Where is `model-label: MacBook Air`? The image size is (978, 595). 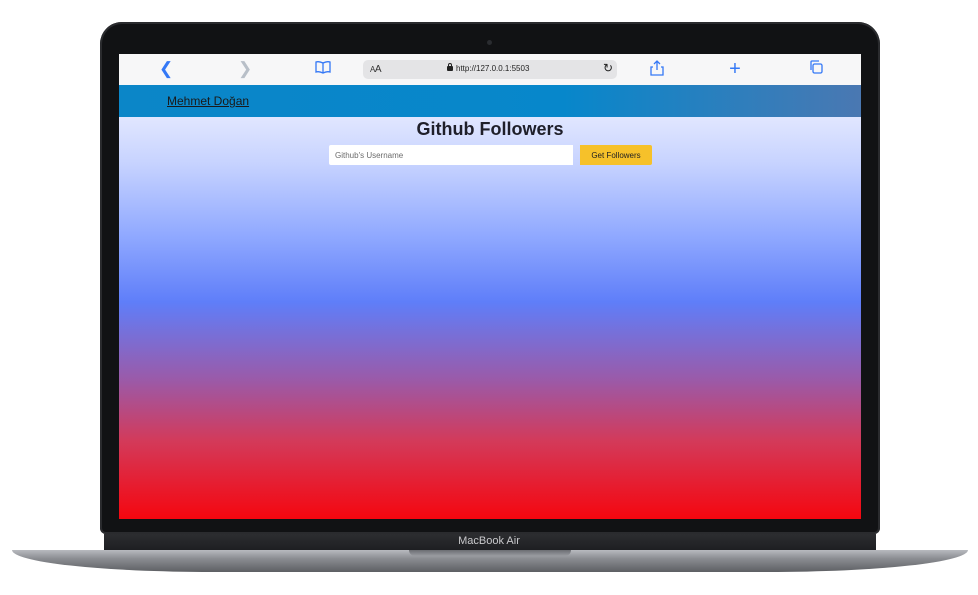 model-label: MacBook Air is located at coordinates (489, 541).